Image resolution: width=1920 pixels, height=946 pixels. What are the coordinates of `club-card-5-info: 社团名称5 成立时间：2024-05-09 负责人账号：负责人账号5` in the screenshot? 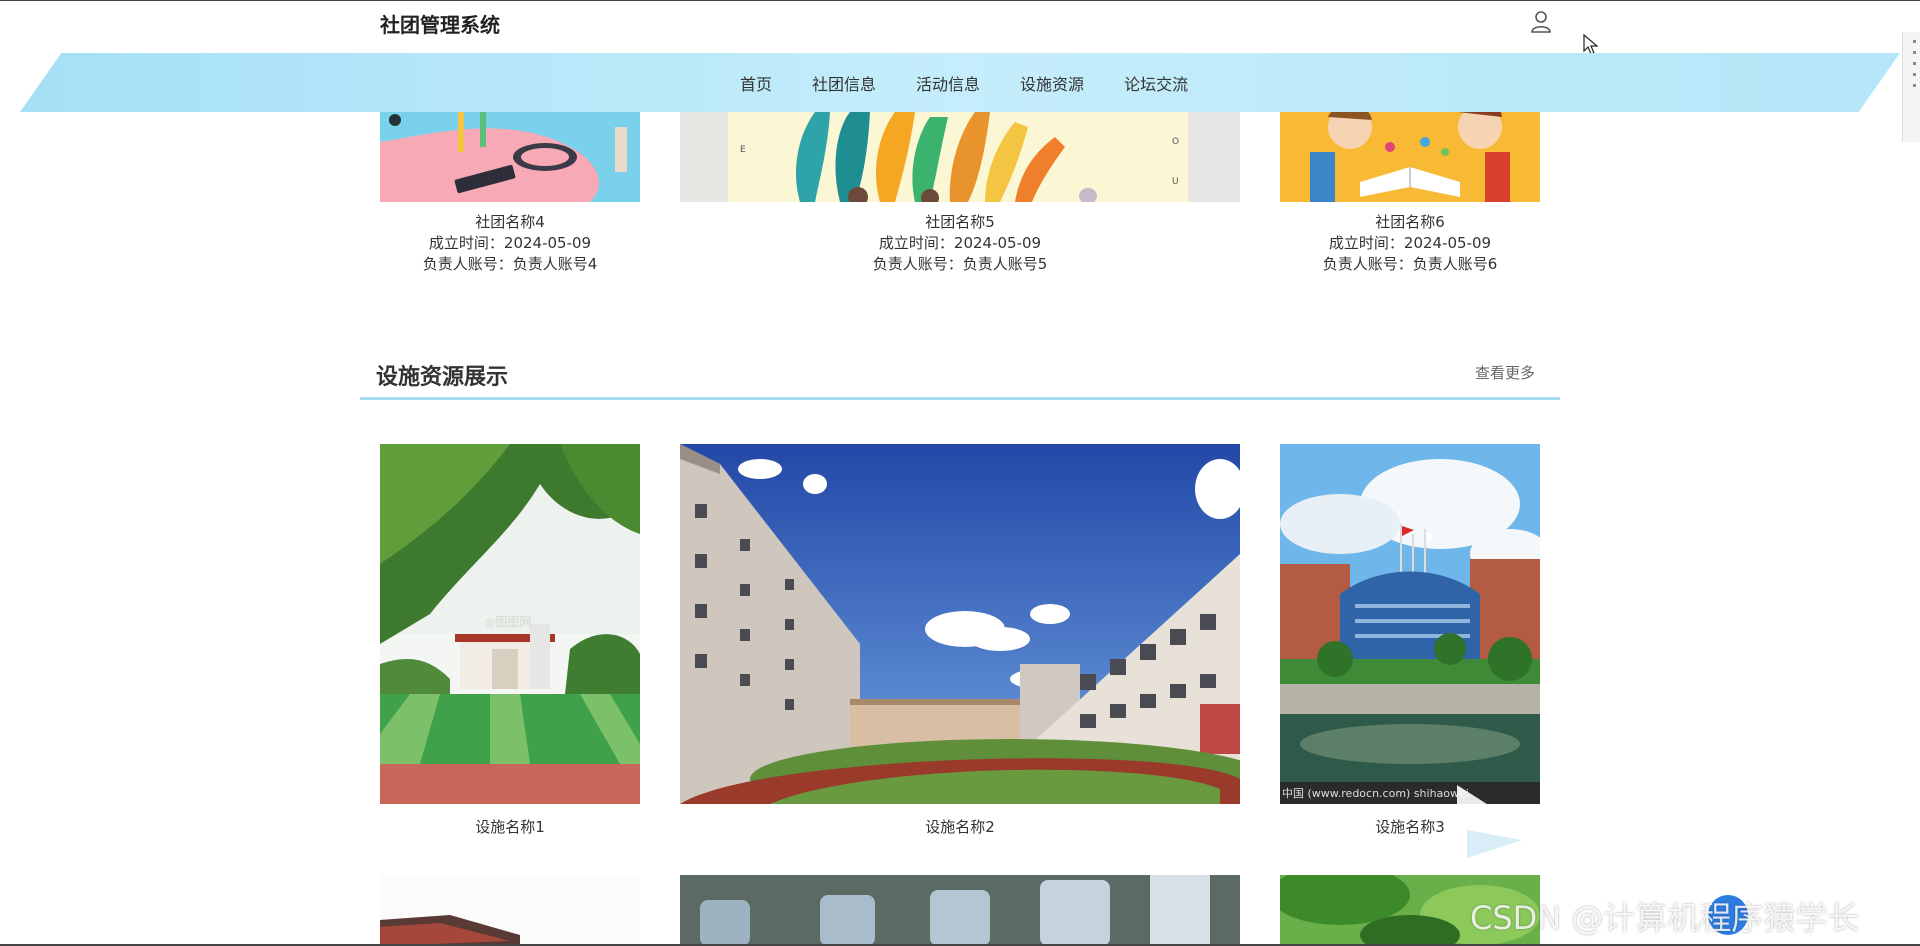 It's located at (960, 243).